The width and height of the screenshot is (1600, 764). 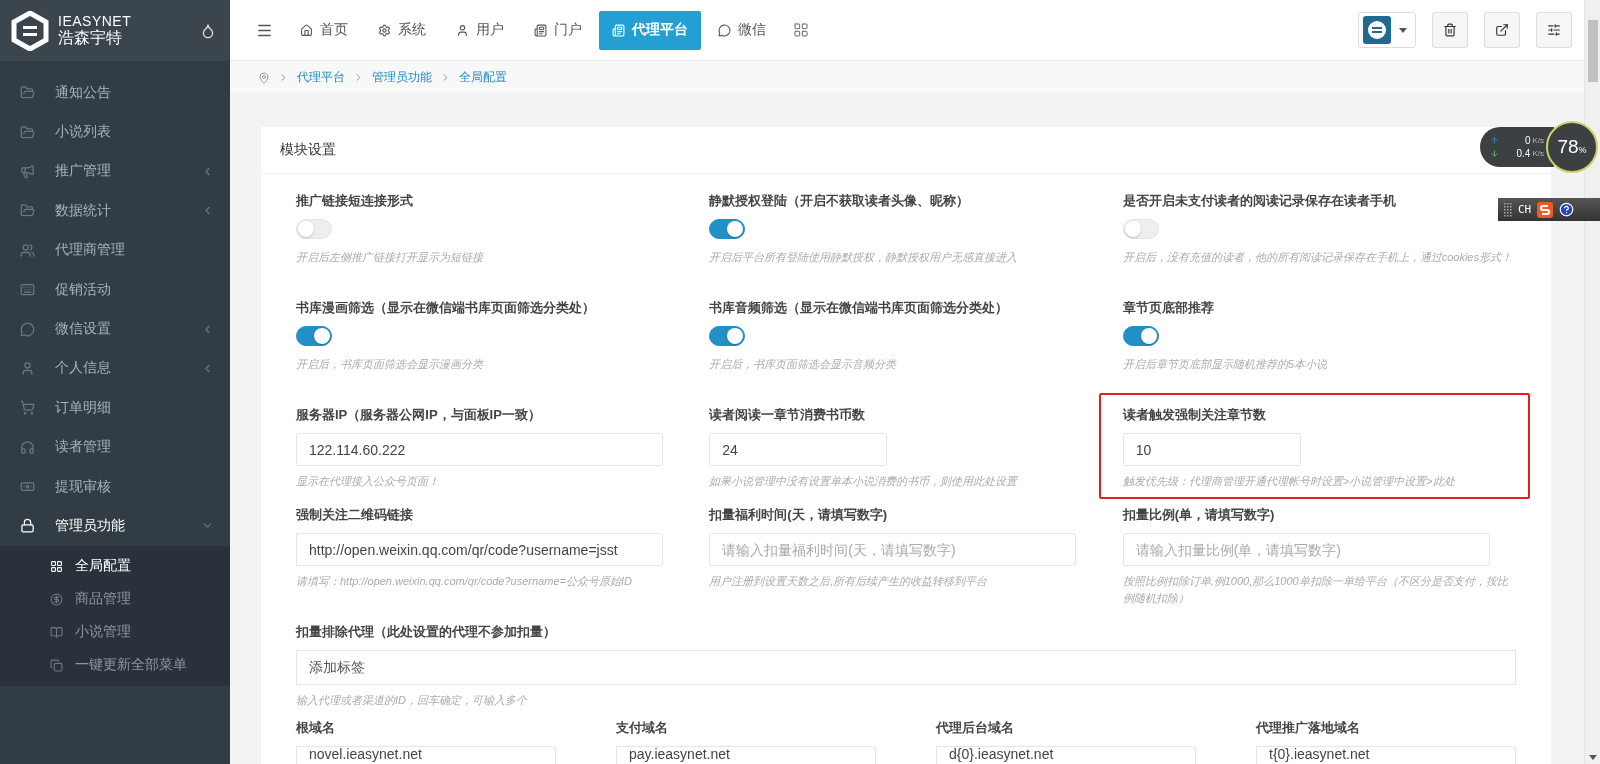 I want to click on sidebar-subitem: 一键更新全部菜单, so click(x=115, y=665).